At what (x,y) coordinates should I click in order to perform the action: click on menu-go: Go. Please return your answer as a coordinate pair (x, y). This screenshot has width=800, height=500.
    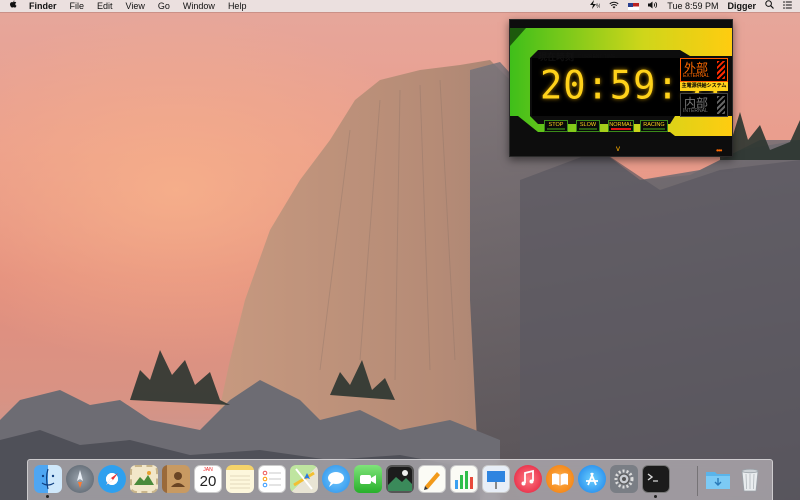
    Looking at the image, I should click on (164, 6).